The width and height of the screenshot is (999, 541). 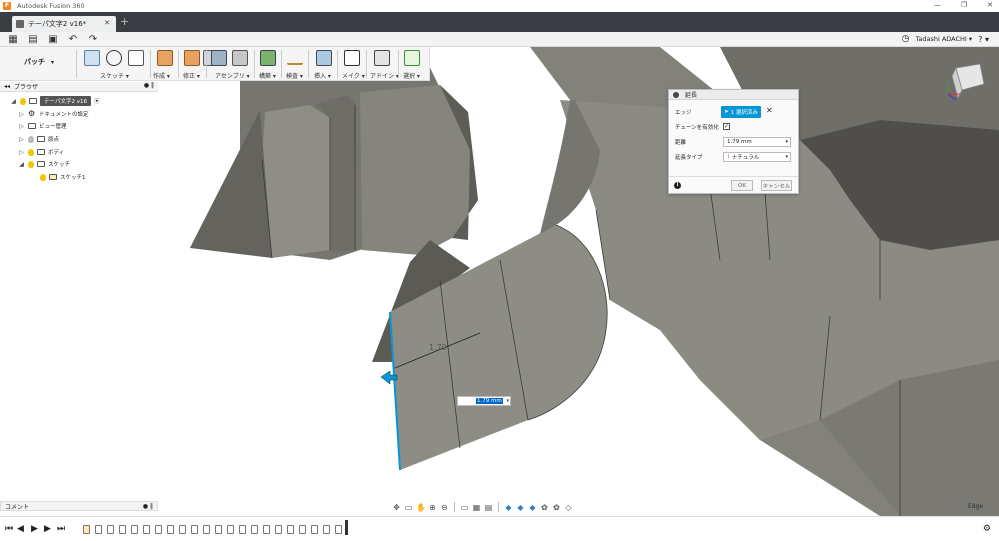 I want to click on job-status-clock-icon: ◷, so click(x=906, y=39).